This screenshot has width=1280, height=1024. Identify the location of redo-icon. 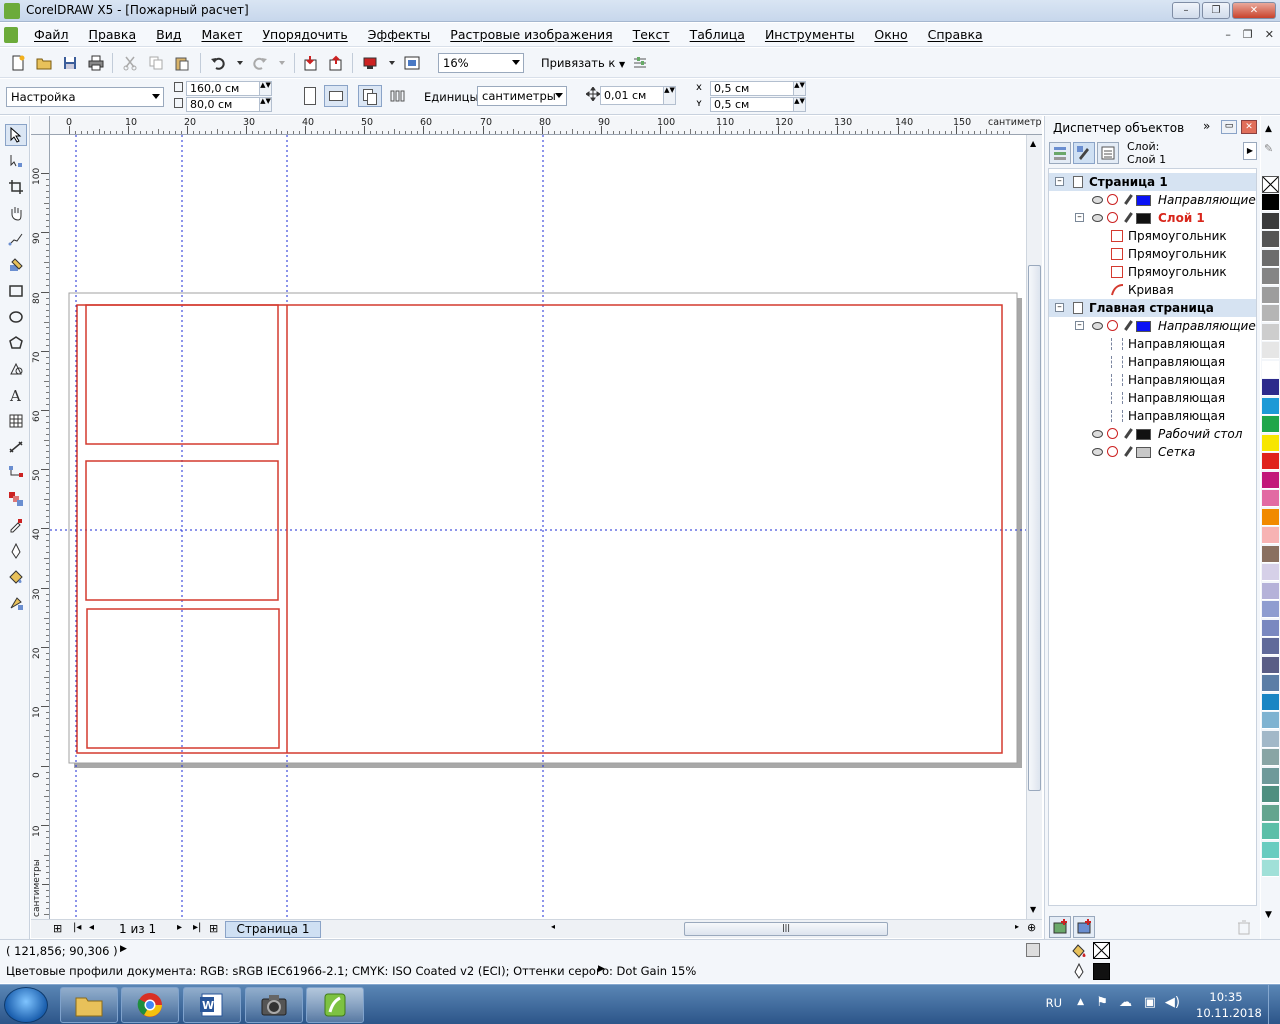
(260, 63).